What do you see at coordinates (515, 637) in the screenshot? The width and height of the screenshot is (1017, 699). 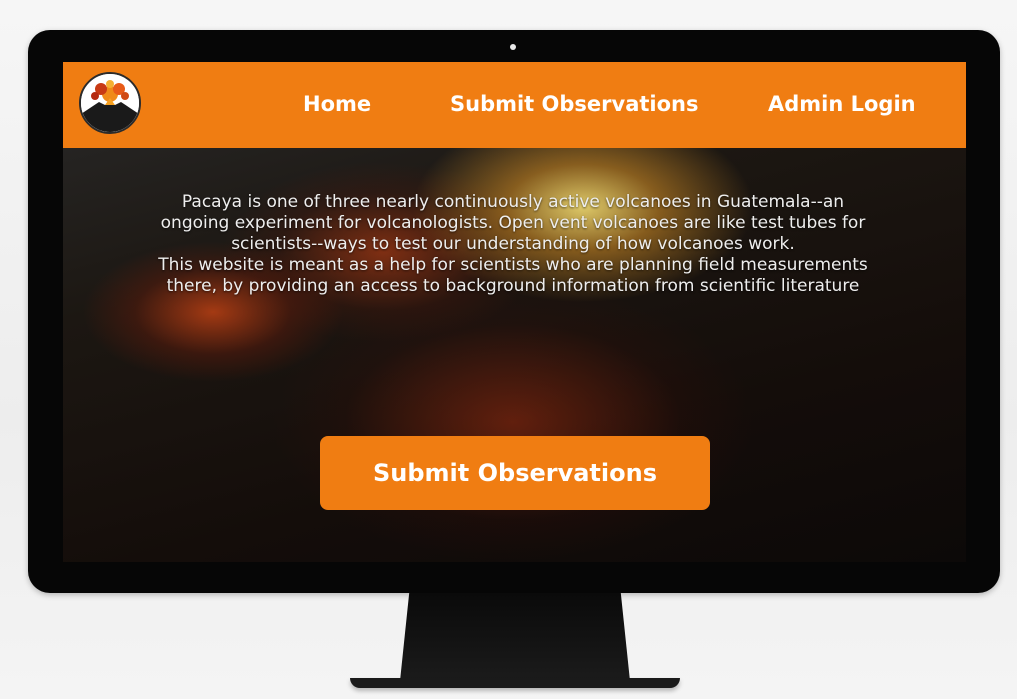 I see `monitor-stand` at bounding box center [515, 637].